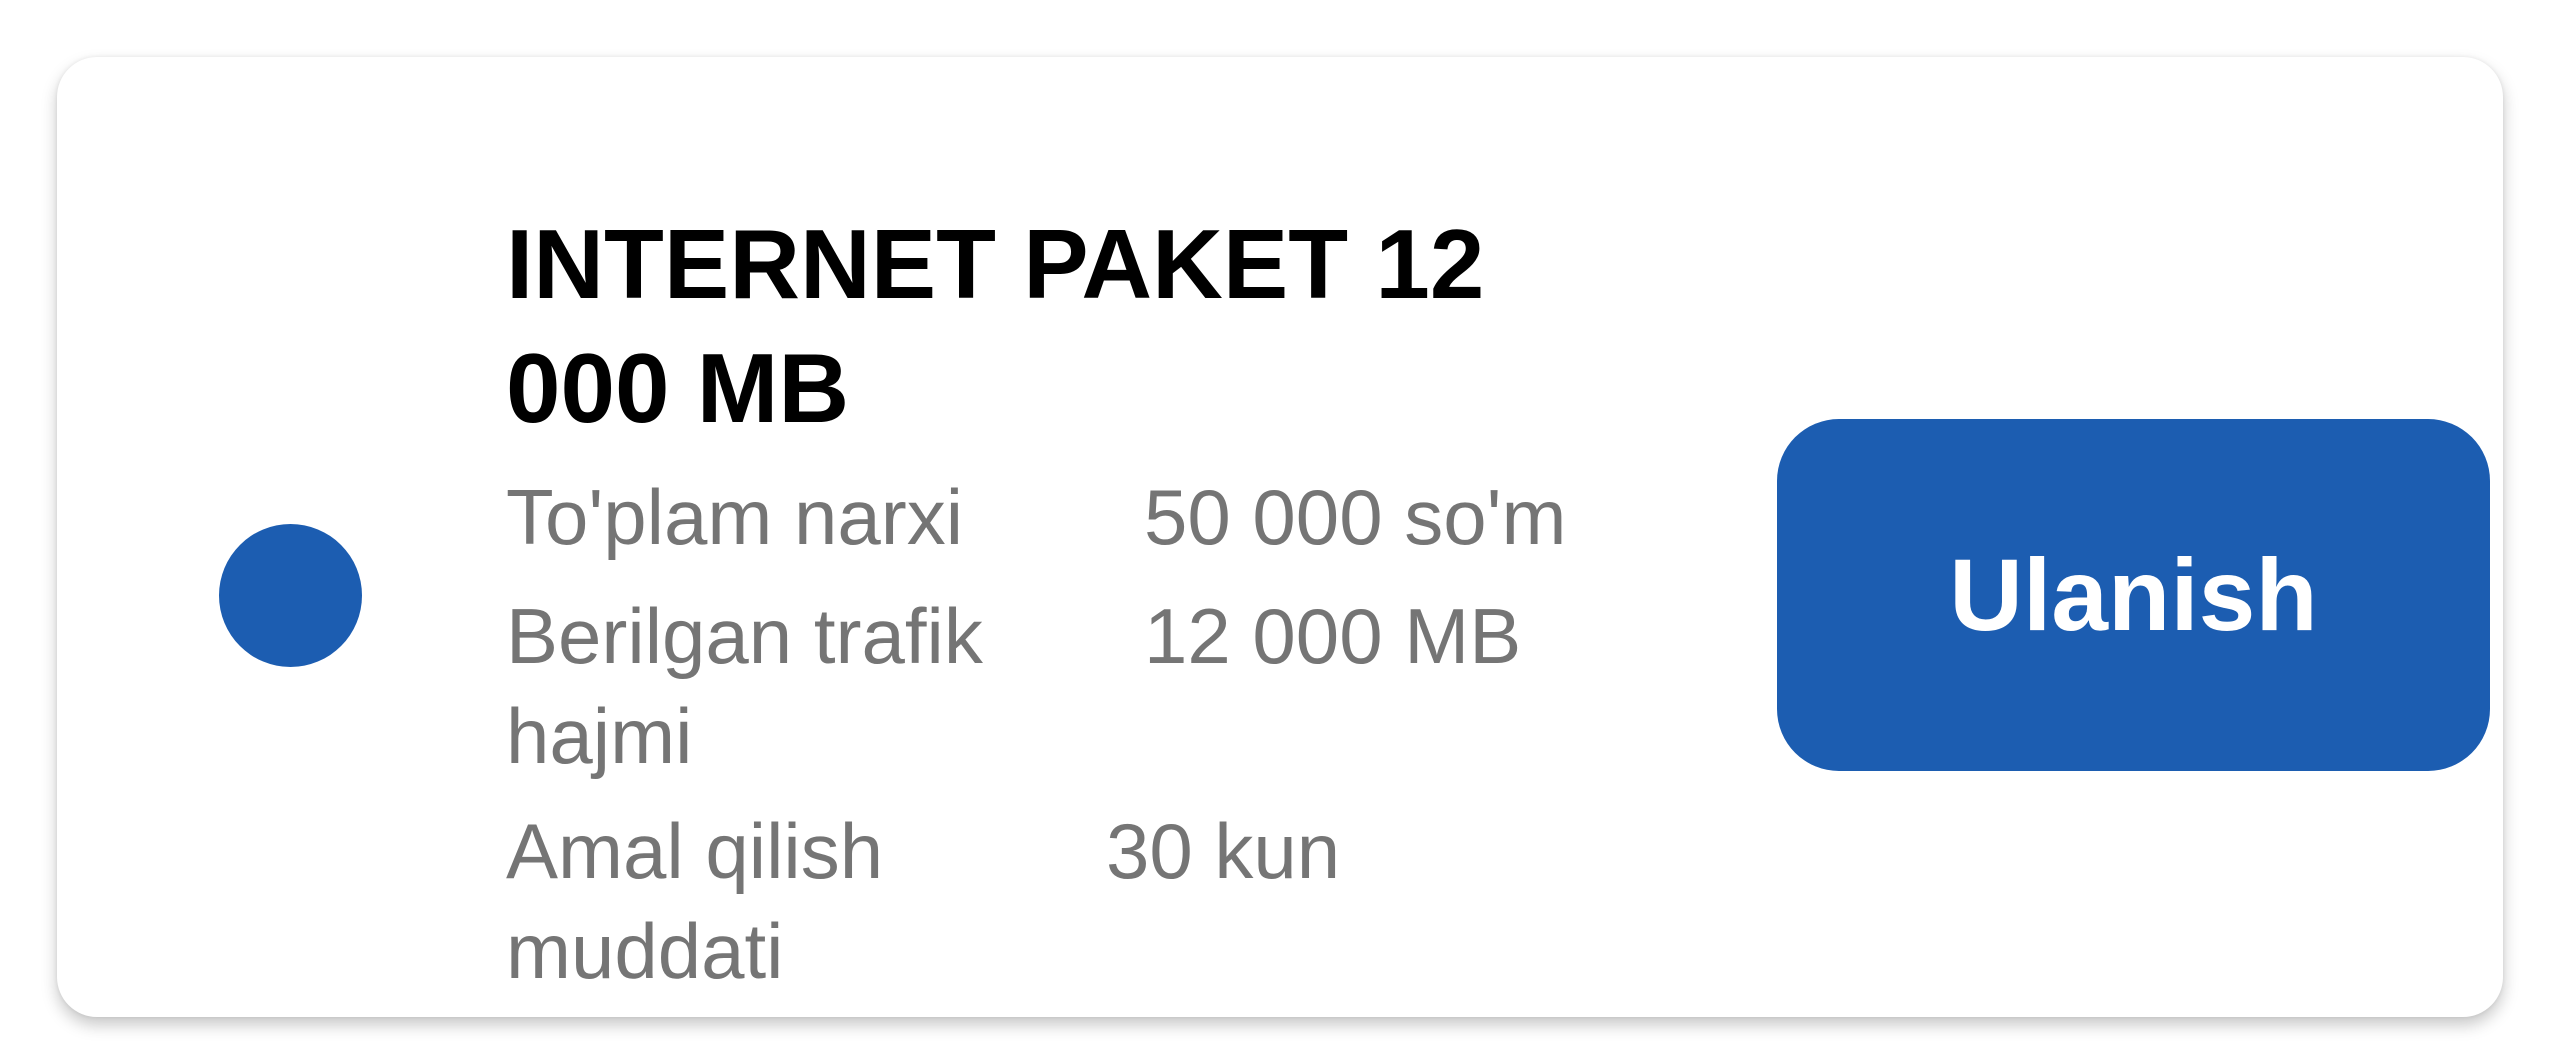 Image resolution: width=2560 pixels, height=1060 pixels. I want to click on package-title: INTERNET PAKET 12 000 MB, so click(995, 326).